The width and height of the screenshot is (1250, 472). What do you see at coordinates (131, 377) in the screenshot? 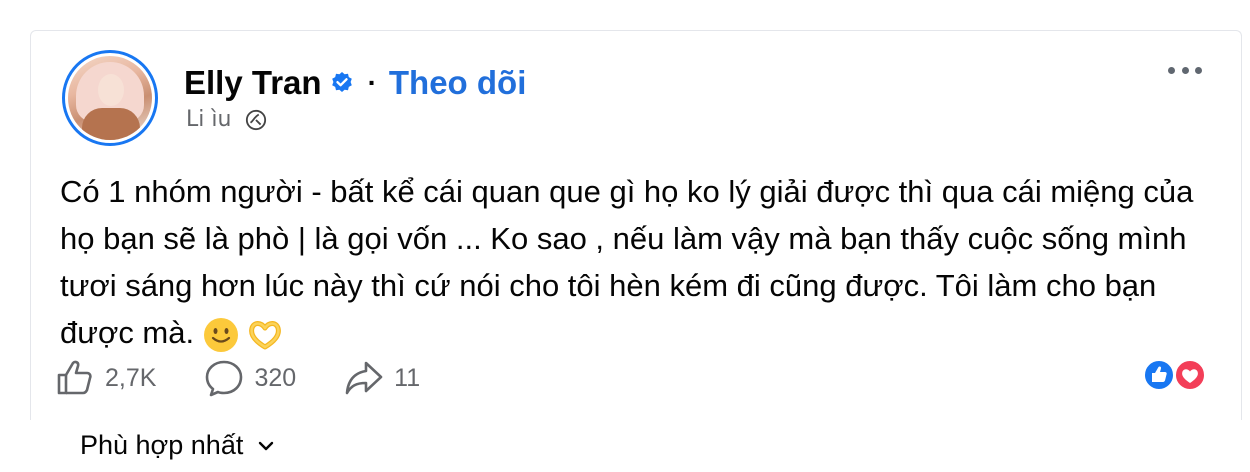
I see `like-count: 2,7K` at bounding box center [131, 377].